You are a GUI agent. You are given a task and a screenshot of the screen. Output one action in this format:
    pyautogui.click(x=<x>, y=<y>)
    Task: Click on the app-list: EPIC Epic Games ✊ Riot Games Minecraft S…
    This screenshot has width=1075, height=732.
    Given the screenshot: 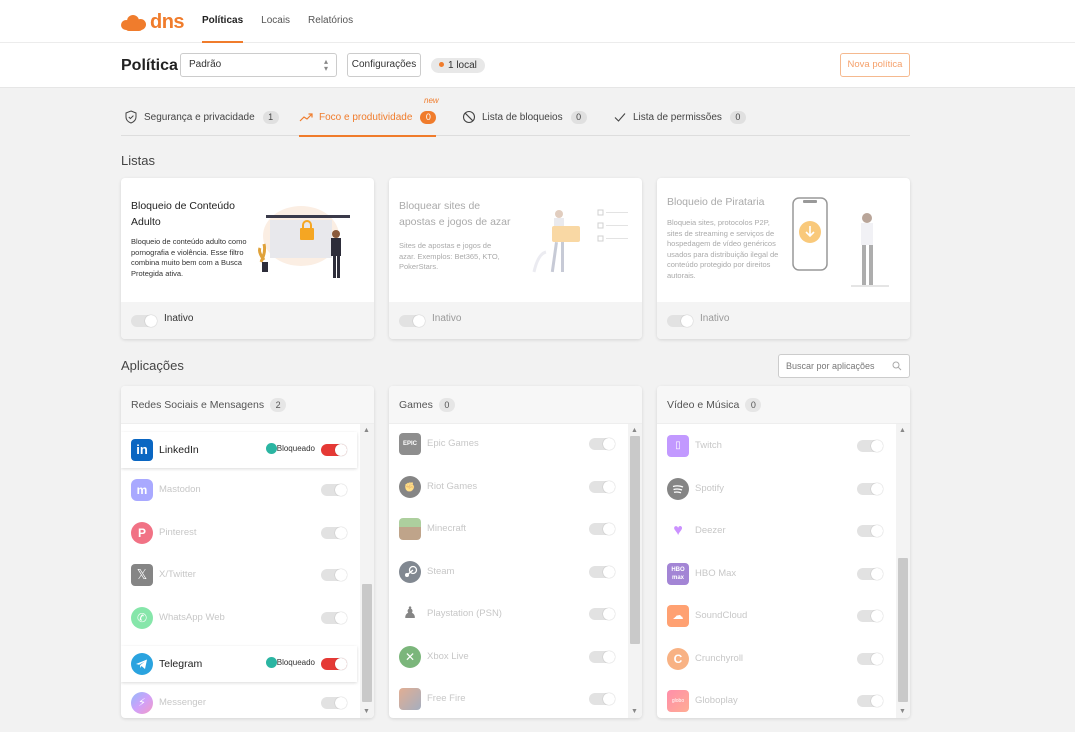 What is the action you would take?
    pyautogui.click(x=515, y=571)
    